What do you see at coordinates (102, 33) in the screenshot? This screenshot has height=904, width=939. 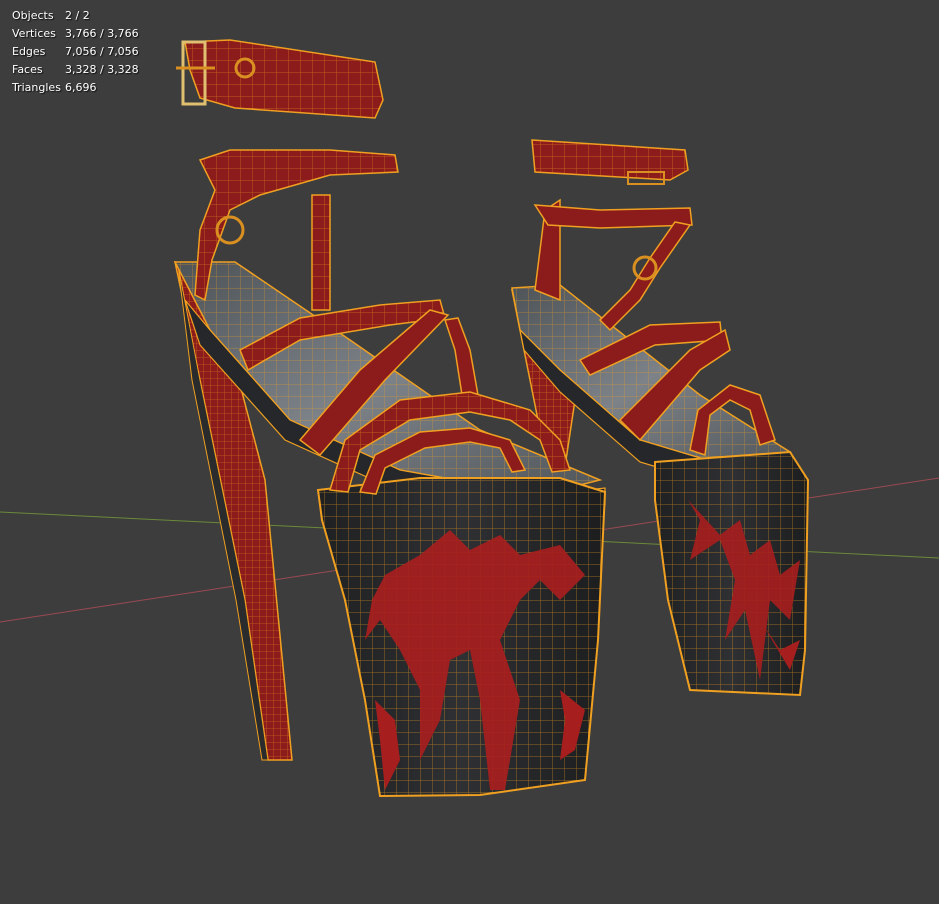 I see `stat-value: 3,766 / 3,766` at bounding box center [102, 33].